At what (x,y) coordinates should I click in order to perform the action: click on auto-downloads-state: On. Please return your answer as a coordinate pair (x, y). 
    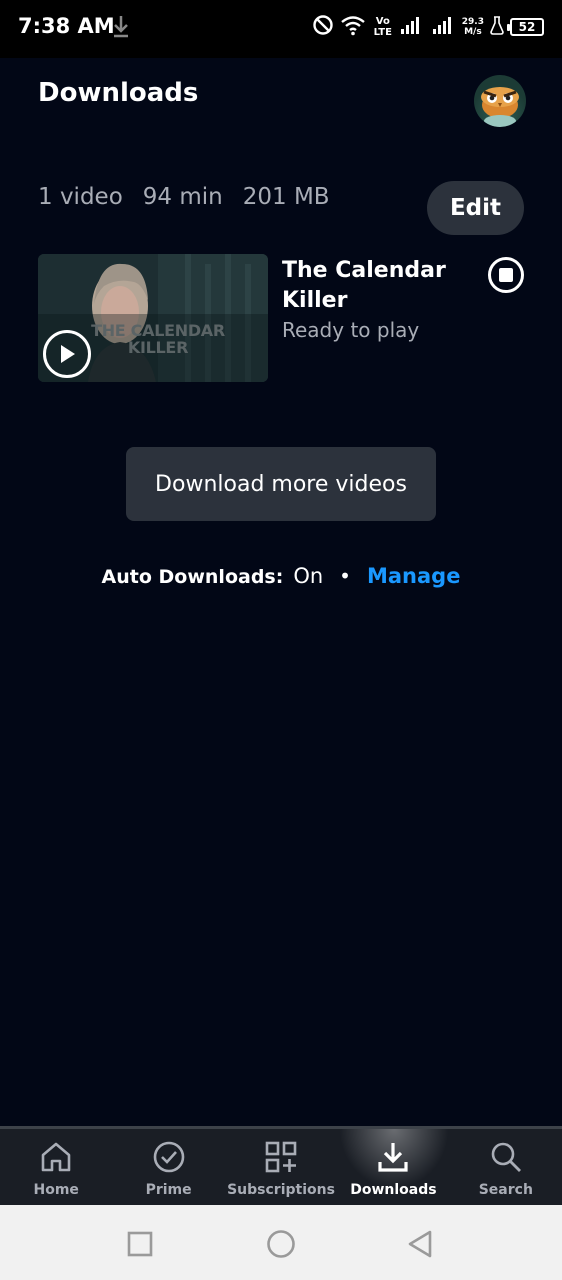
    Looking at the image, I should click on (308, 576).